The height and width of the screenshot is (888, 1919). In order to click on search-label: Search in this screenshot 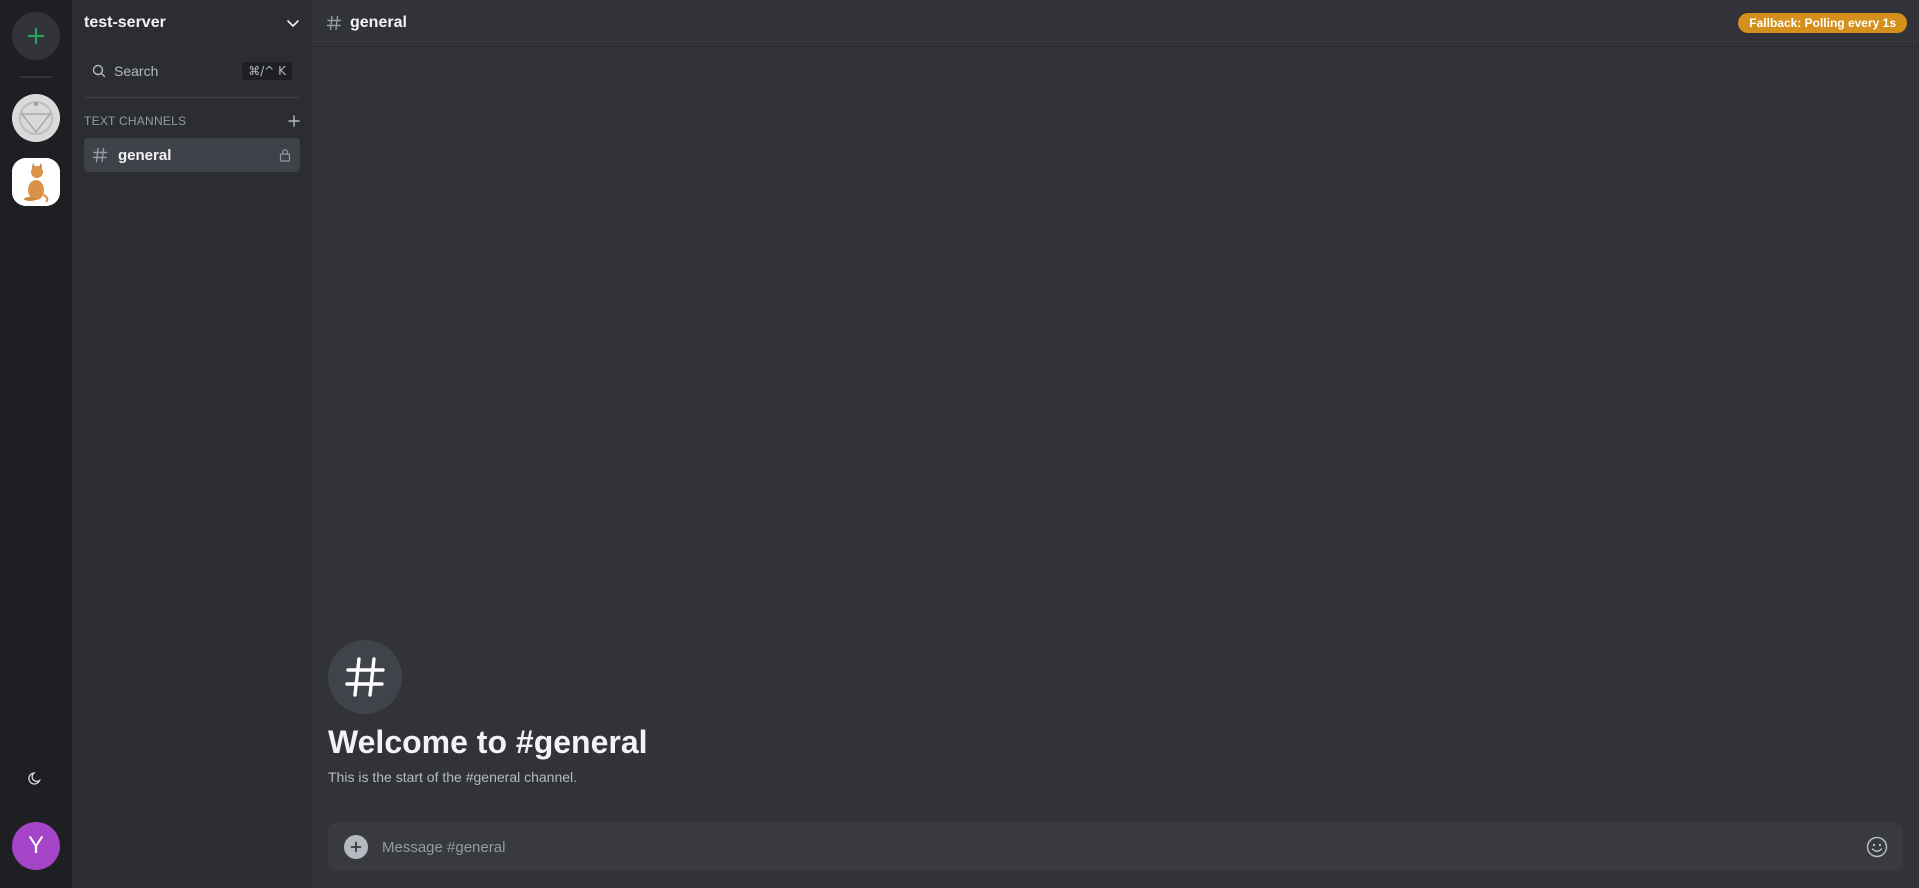, I will do `click(136, 71)`.